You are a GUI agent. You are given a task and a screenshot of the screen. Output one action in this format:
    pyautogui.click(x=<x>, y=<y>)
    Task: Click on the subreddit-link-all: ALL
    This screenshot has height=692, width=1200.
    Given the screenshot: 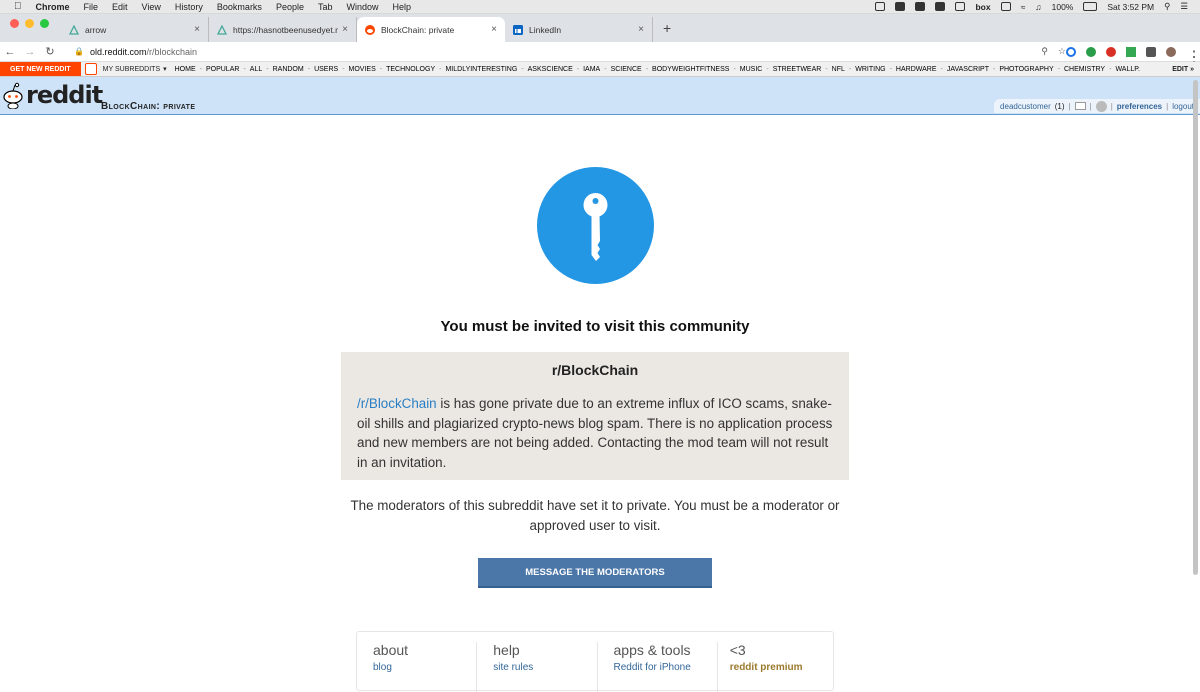 What is the action you would take?
    pyautogui.click(x=256, y=69)
    